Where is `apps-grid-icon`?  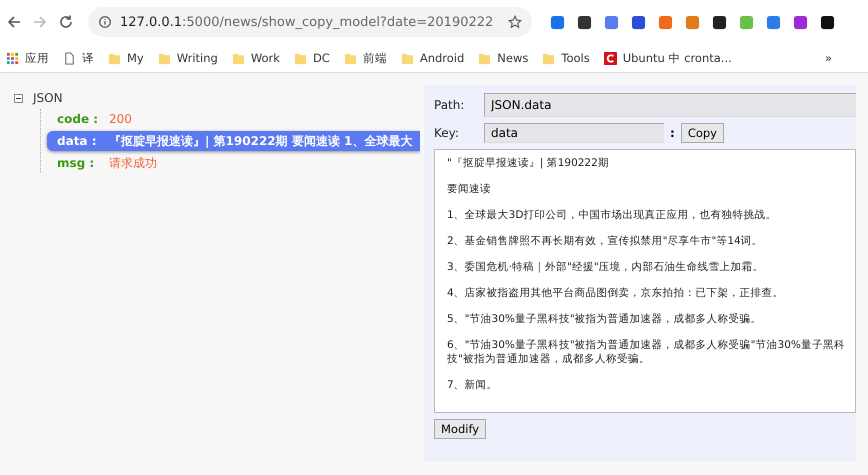
apps-grid-icon is located at coordinates (12, 58).